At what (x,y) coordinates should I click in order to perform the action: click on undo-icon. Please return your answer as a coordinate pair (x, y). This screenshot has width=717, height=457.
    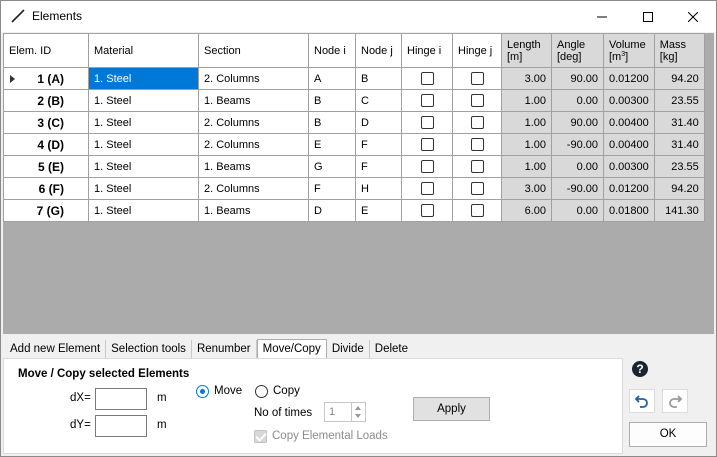
    Looking at the image, I should click on (641, 401).